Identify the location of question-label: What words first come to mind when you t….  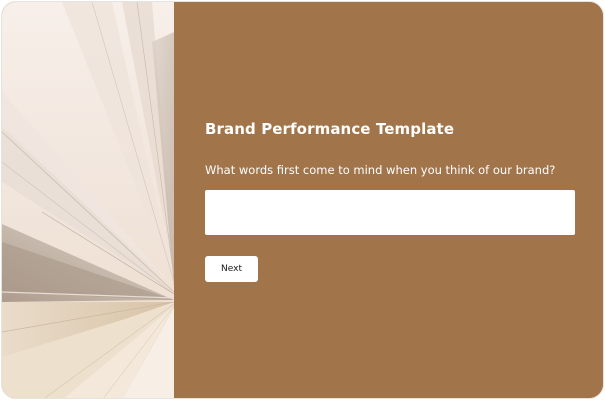
(380, 170).